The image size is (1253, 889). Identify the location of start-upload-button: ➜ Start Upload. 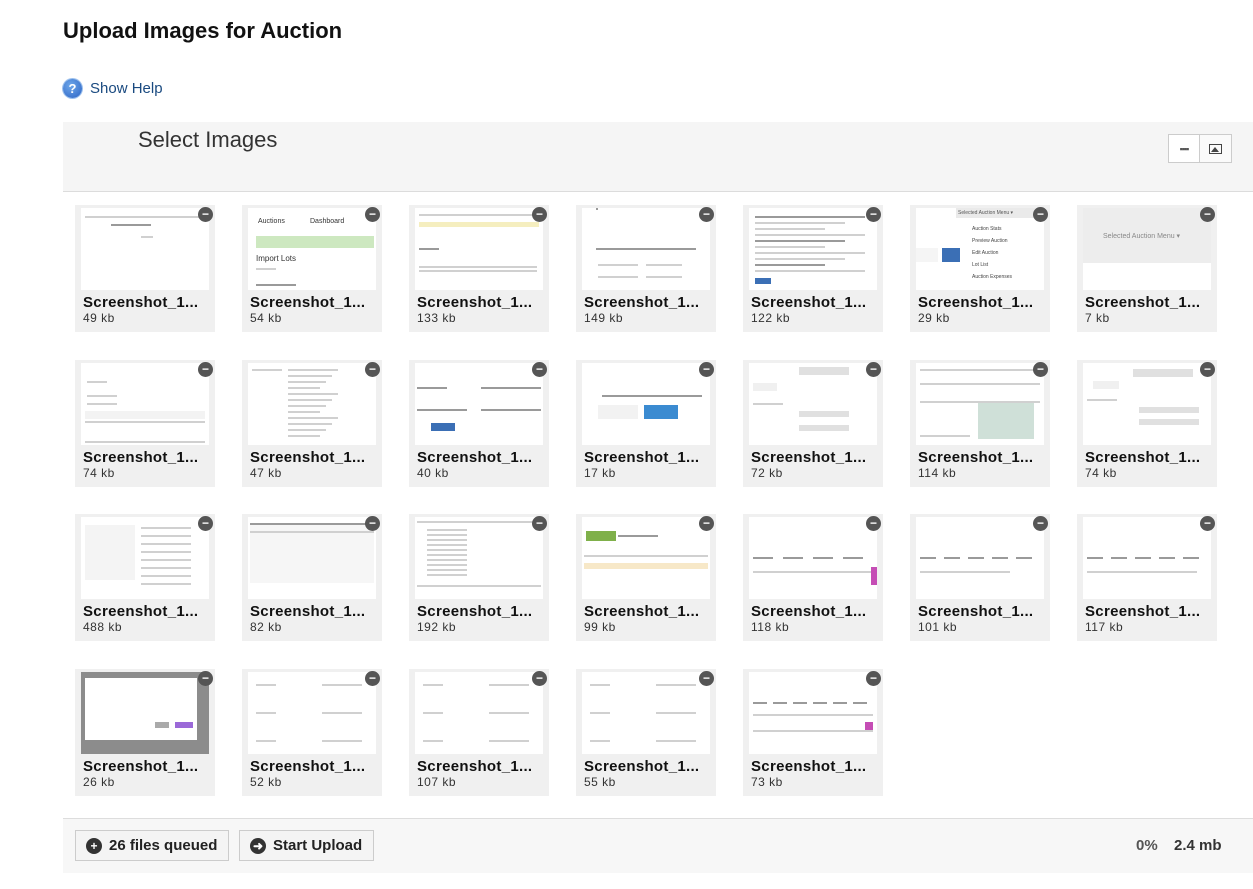
(307, 845).